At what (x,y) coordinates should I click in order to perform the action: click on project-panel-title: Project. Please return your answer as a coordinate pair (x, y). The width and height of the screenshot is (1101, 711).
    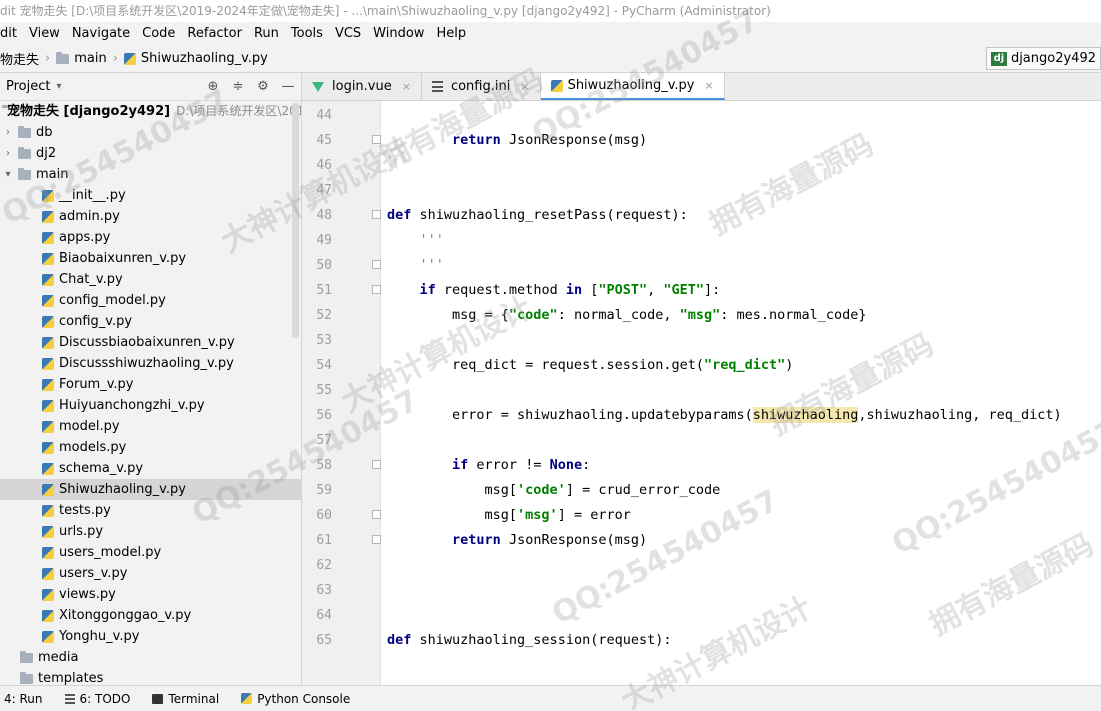
    Looking at the image, I should click on (28, 86).